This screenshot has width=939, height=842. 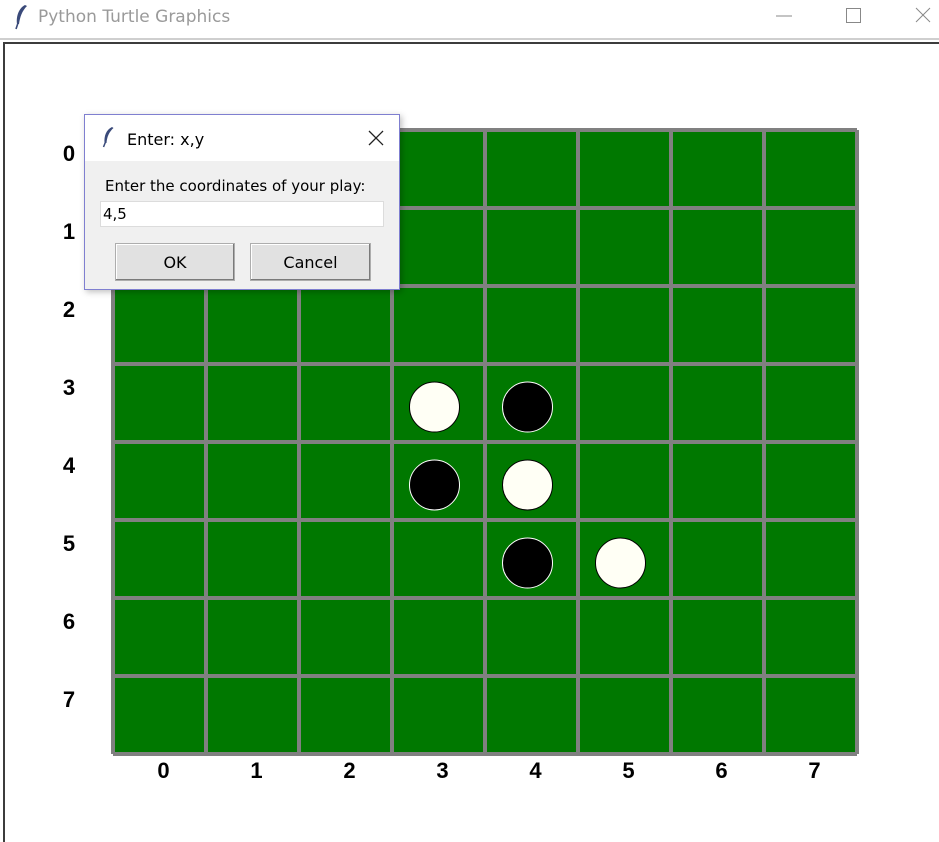 What do you see at coordinates (242, 138) in the screenshot?
I see `dialog-titlebar: Enter: x,y` at bounding box center [242, 138].